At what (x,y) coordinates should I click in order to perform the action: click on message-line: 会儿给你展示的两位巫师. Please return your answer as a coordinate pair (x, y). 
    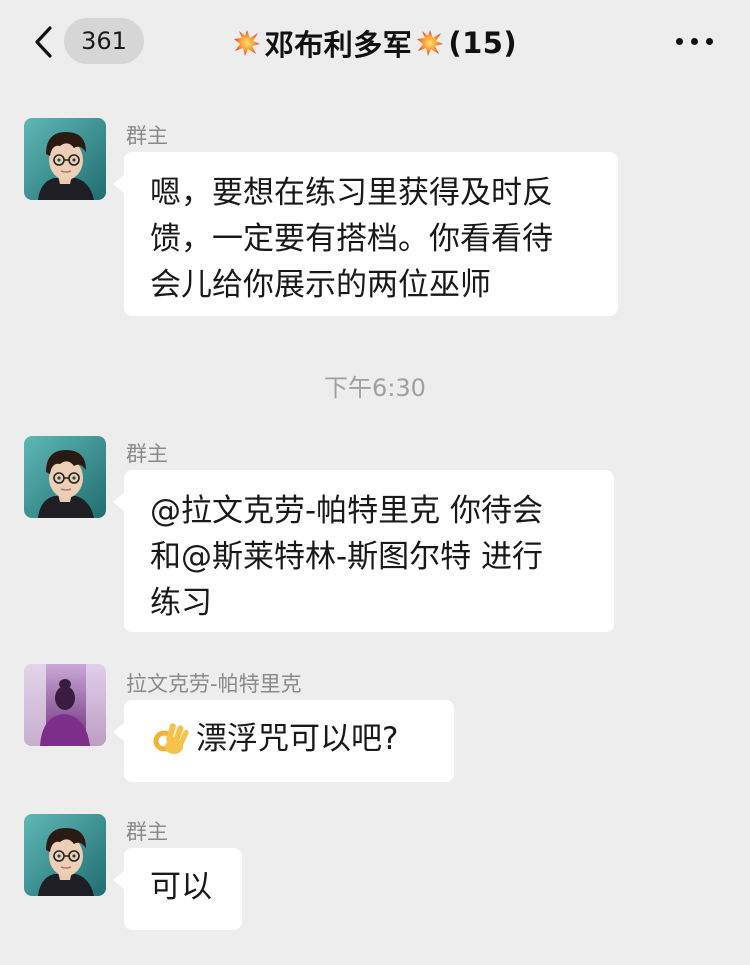
    Looking at the image, I should click on (320, 285).